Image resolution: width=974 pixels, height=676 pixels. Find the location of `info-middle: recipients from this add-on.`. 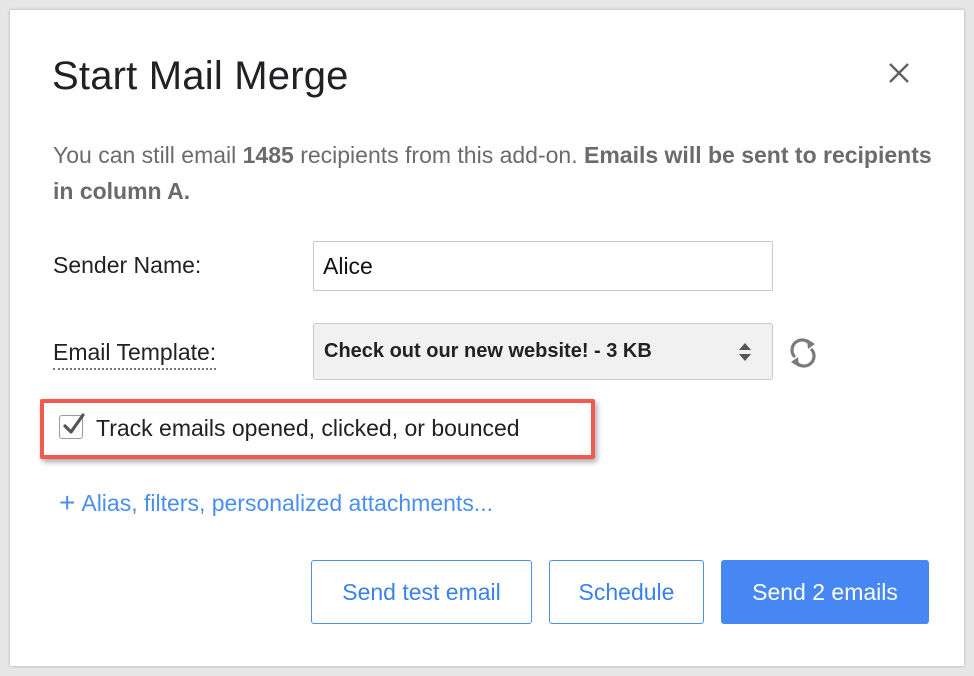

info-middle: recipients from this add-on. is located at coordinates (438, 155).